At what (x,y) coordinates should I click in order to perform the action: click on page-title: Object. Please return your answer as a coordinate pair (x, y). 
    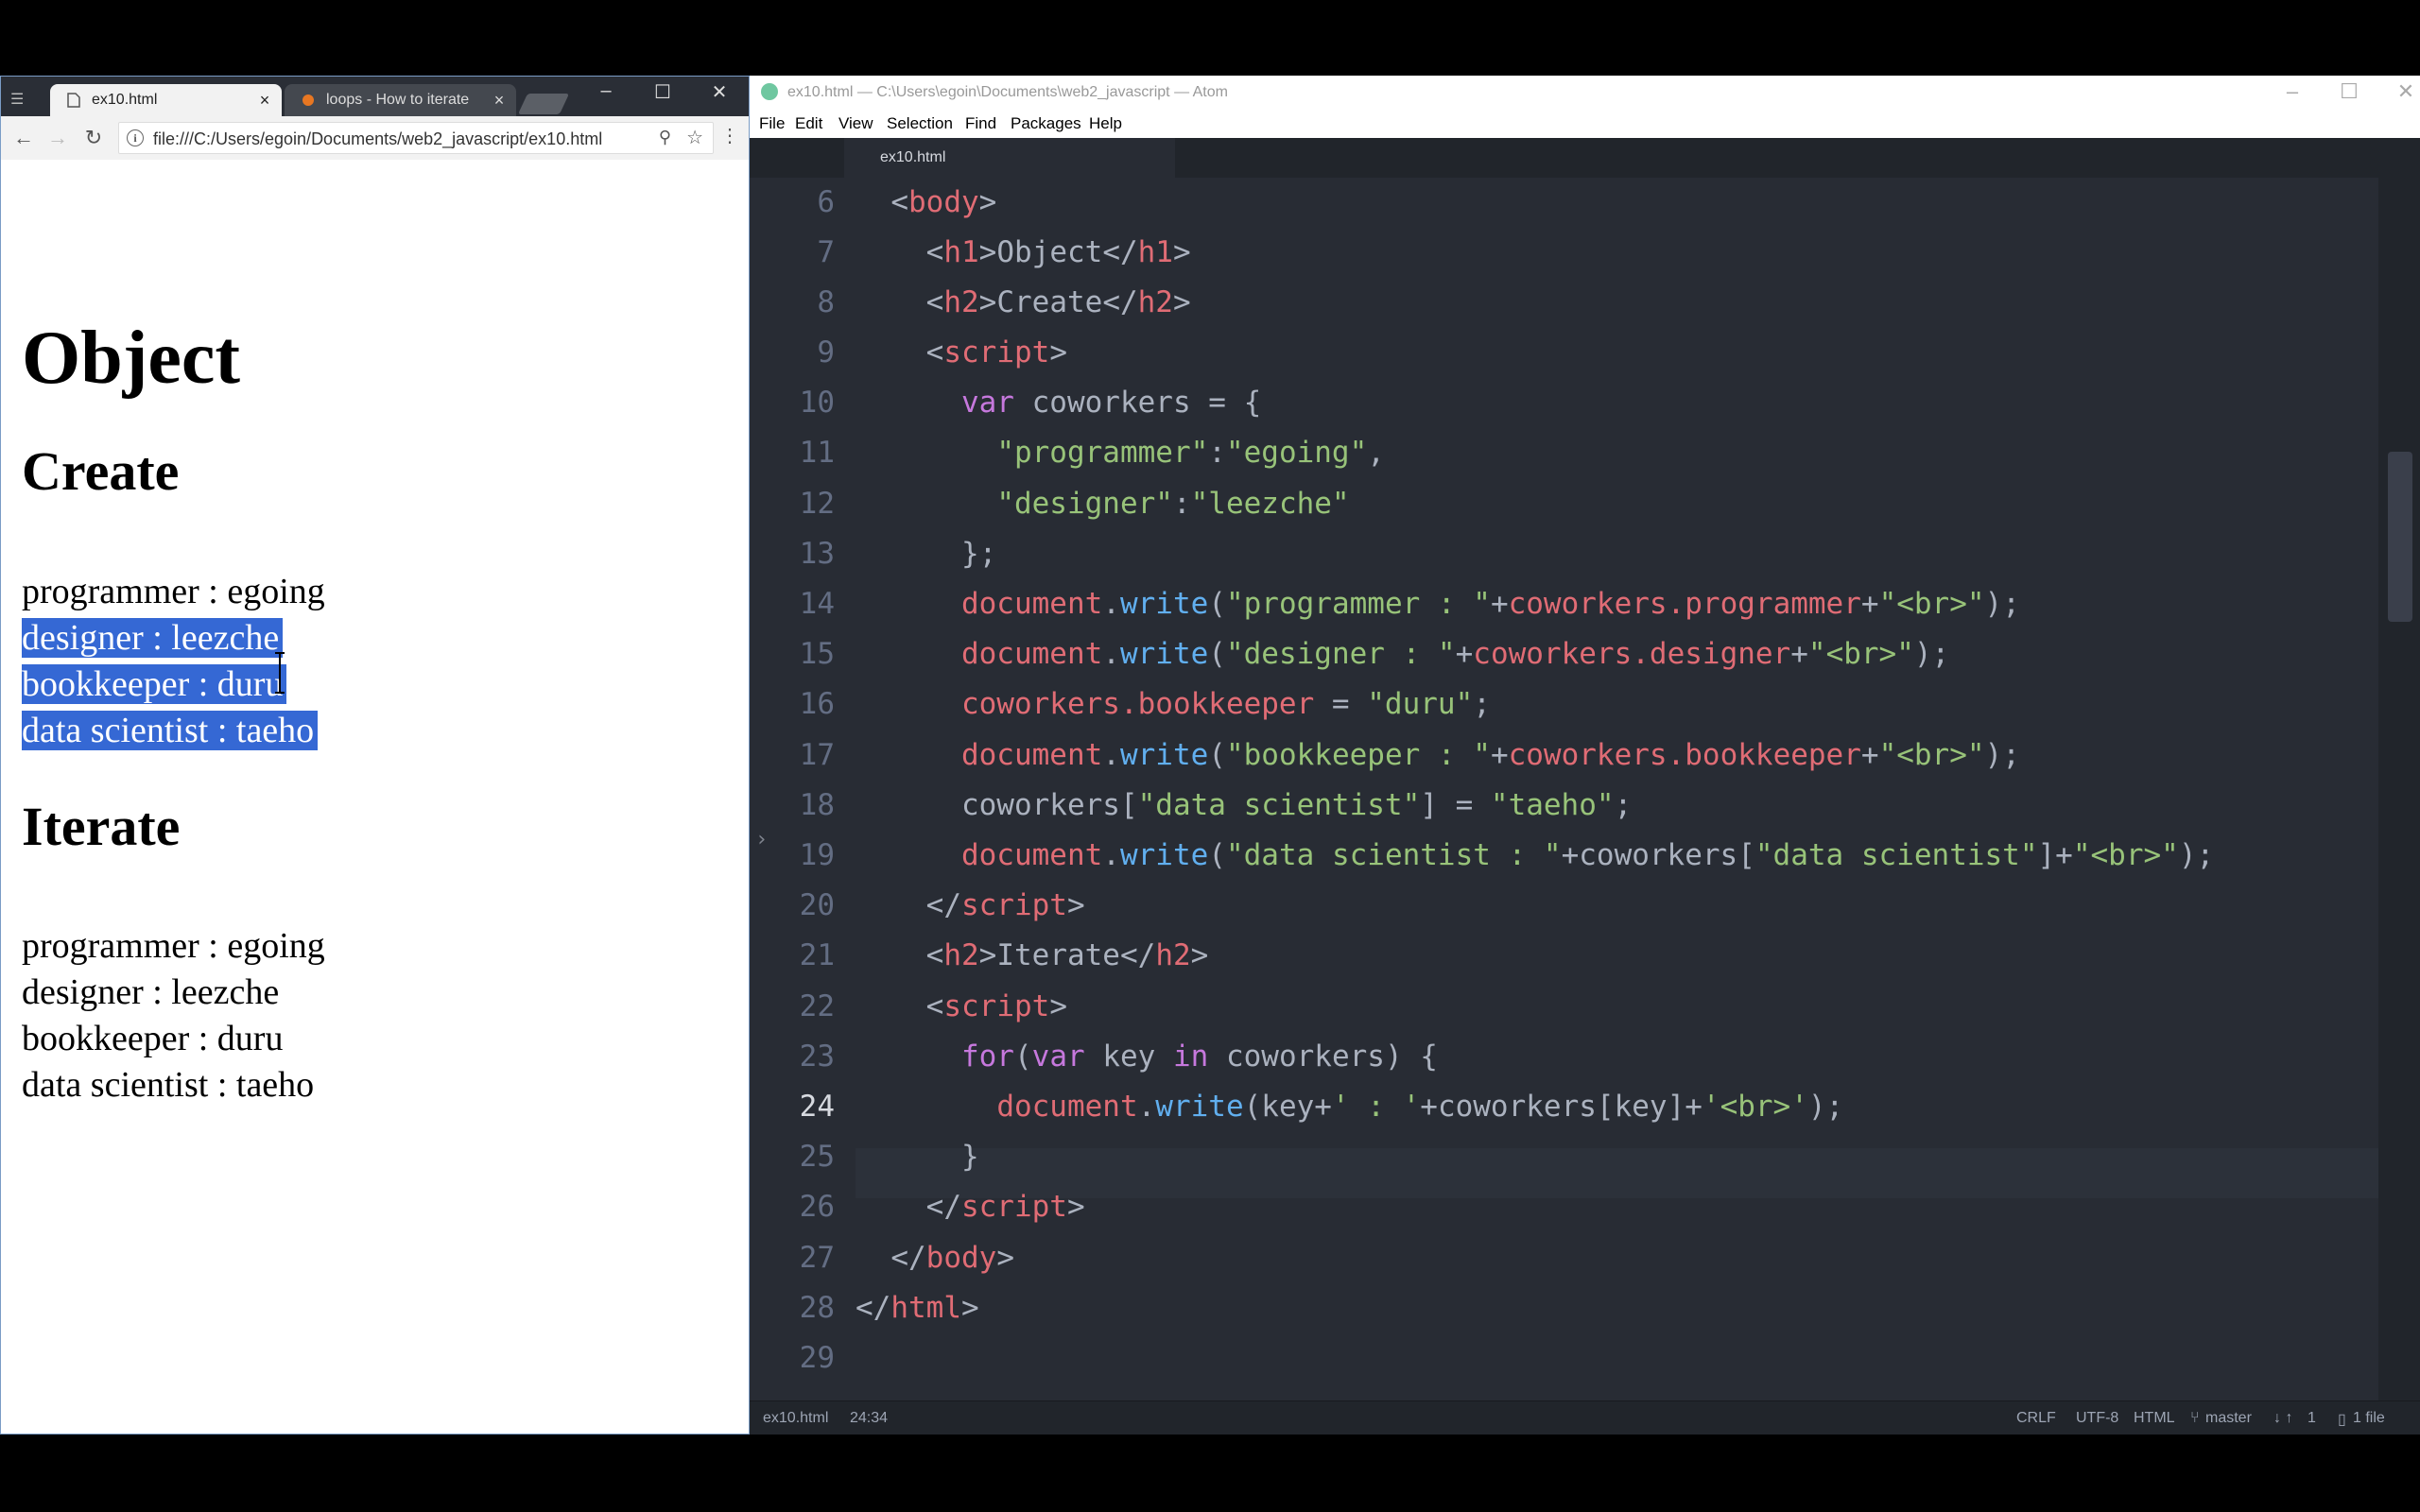
    Looking at the image, I should click on (131, 358).